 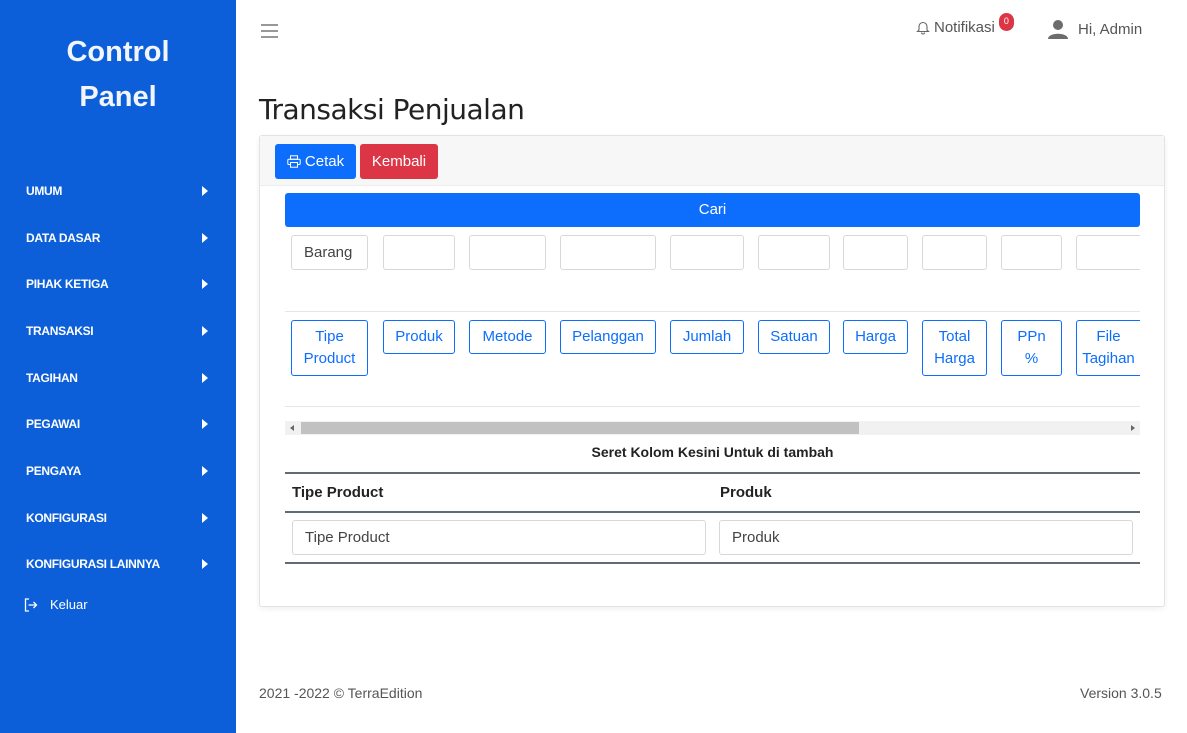 What do you see at coordinates (926, 537) in the screenshot?
I see `grid-input-produk: Produk` at bounding box center [926, 537].